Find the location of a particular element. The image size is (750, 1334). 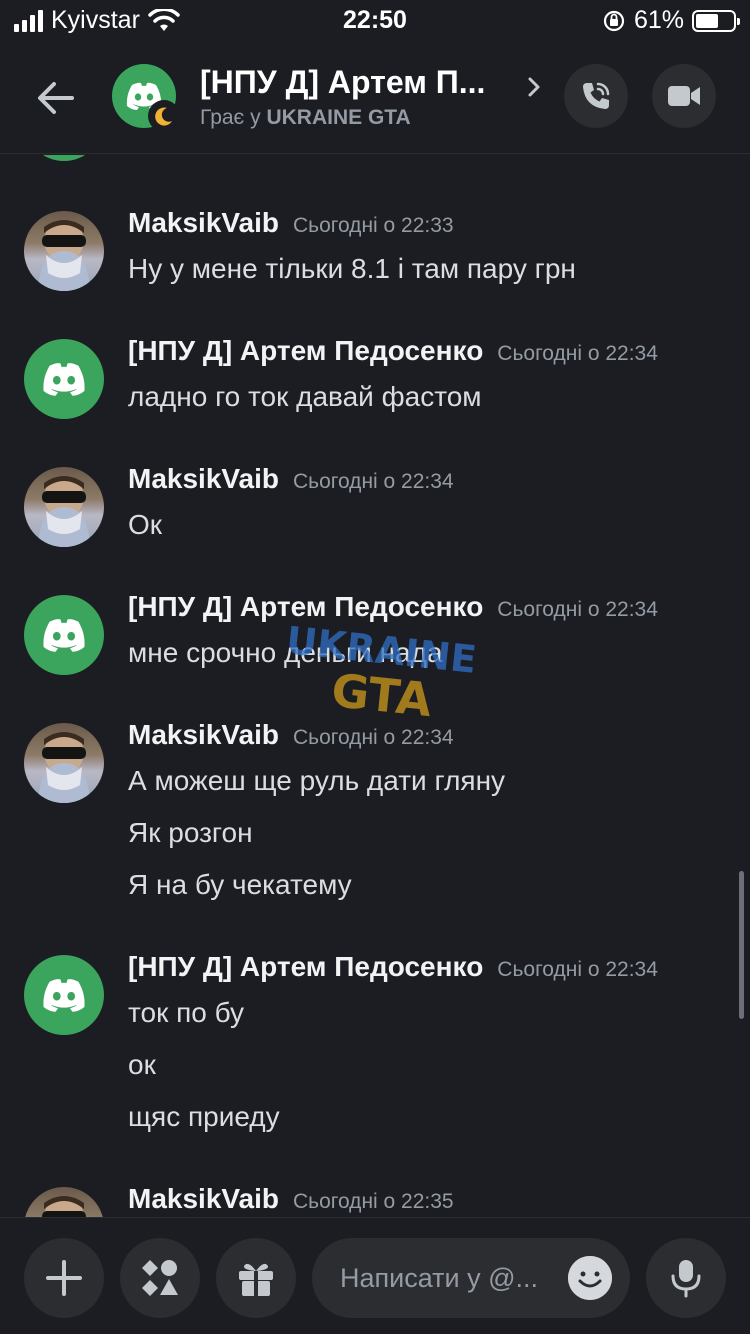

message-input-container is located at coordinates (471, 1278).